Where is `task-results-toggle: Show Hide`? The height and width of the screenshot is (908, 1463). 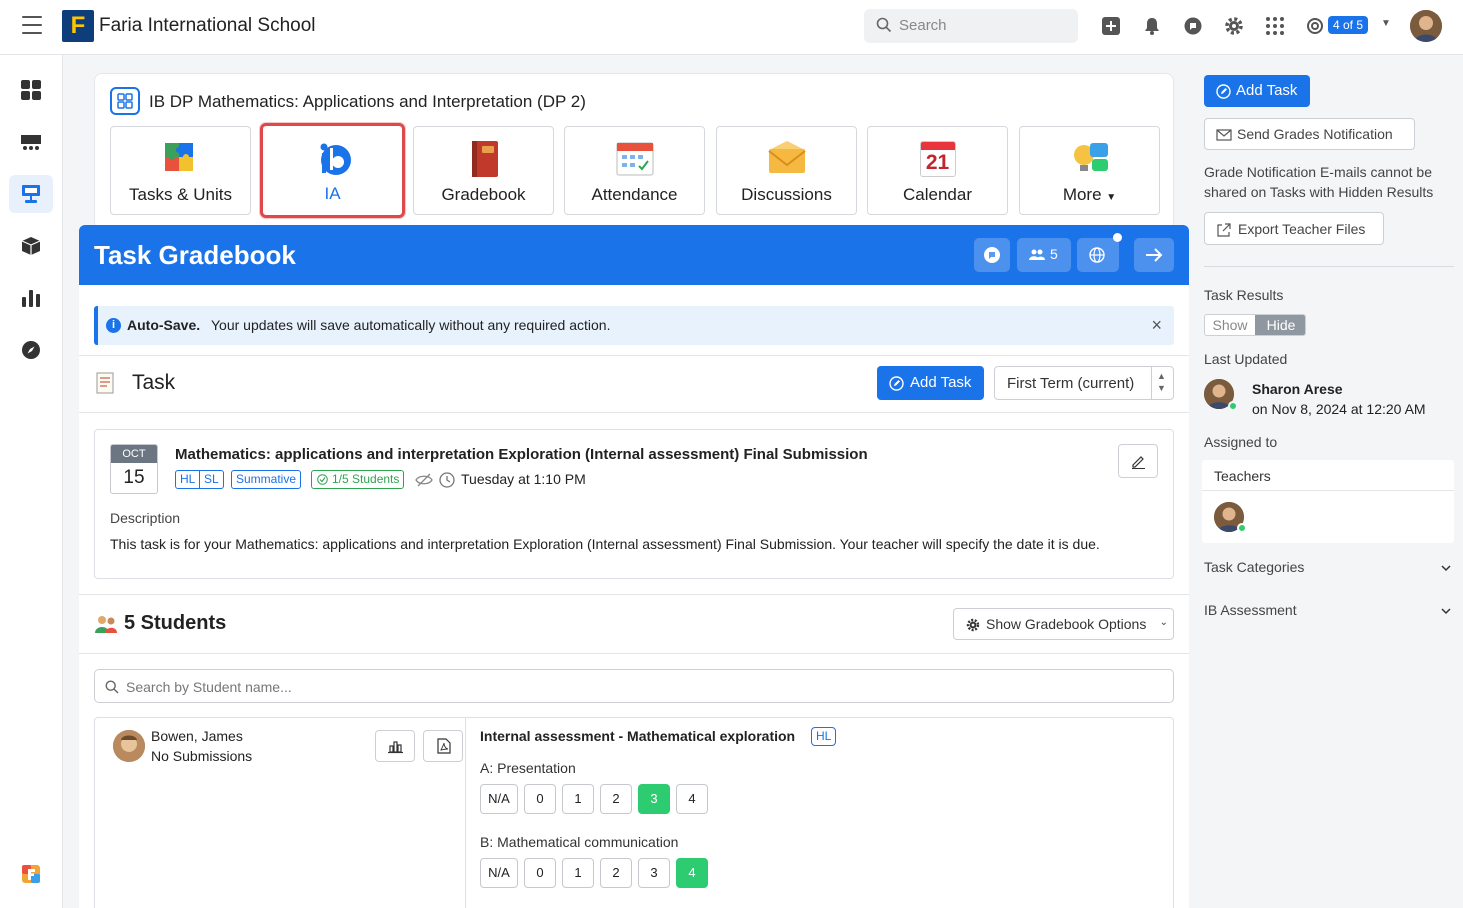 task-results-toggle: Show Hide is located at coordinates (1255, 325).